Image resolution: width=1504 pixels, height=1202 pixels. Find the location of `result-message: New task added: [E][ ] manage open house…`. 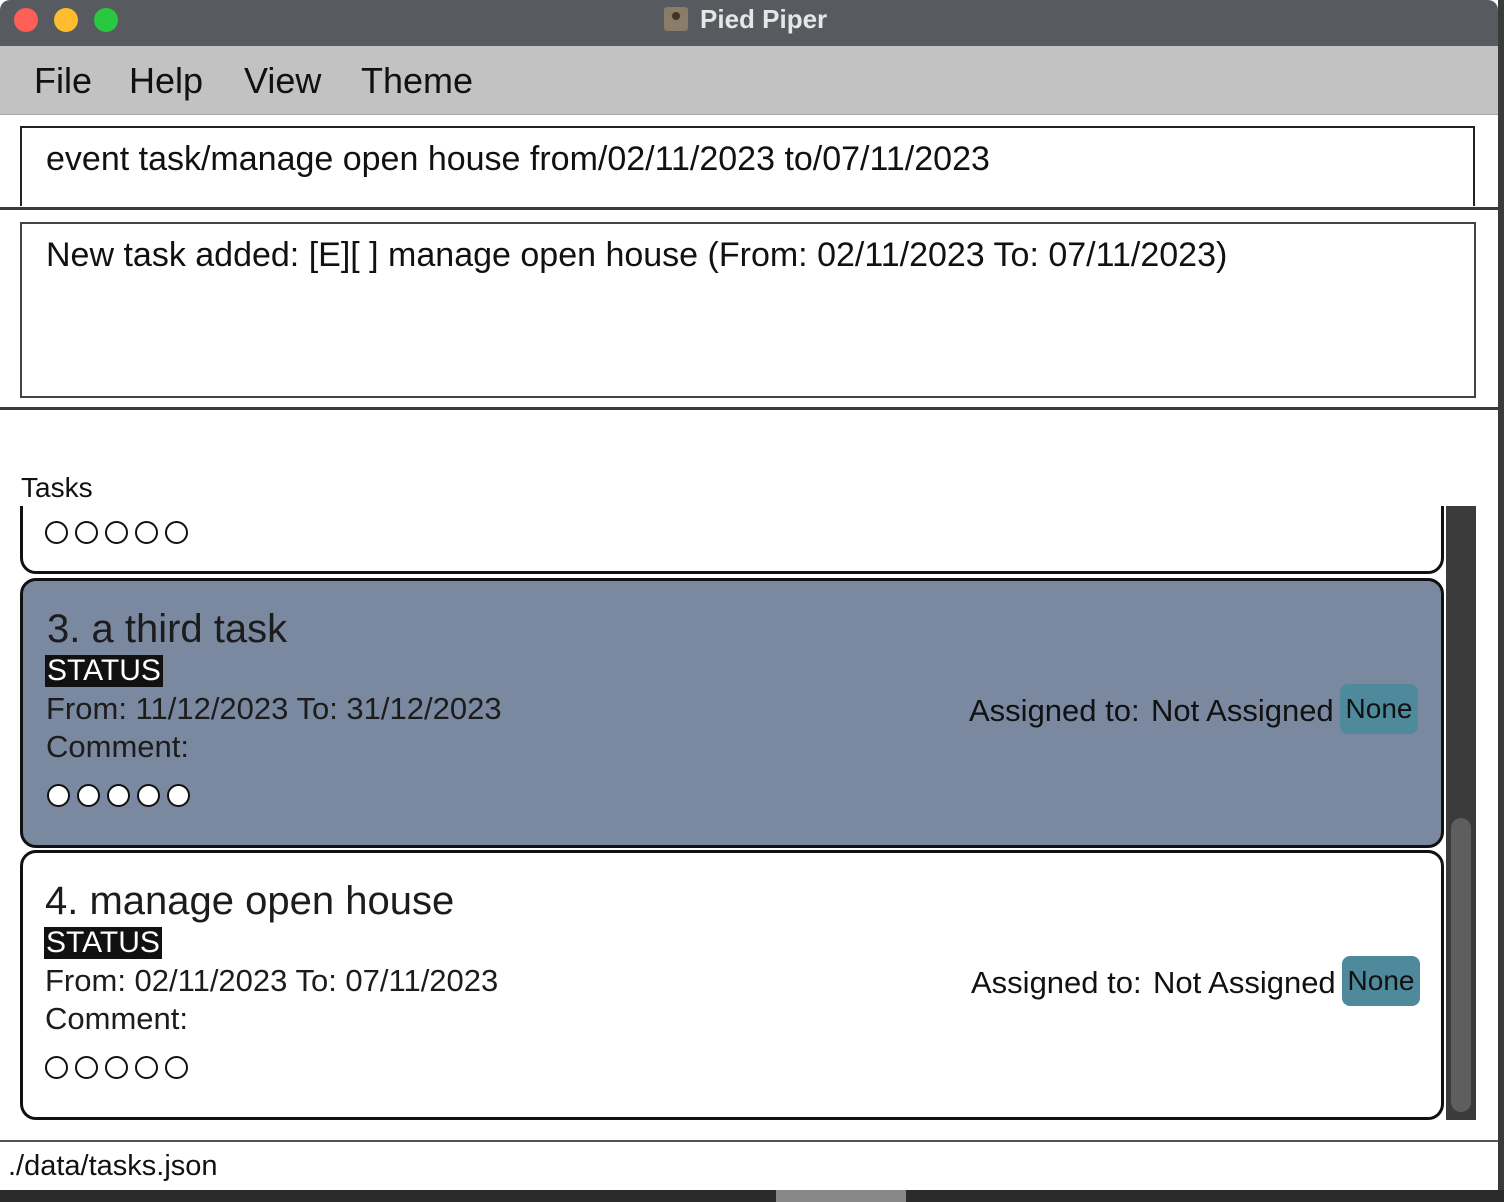

result-message: New task added: [E][ ] manage open house… is located at coordinates (637, 255).